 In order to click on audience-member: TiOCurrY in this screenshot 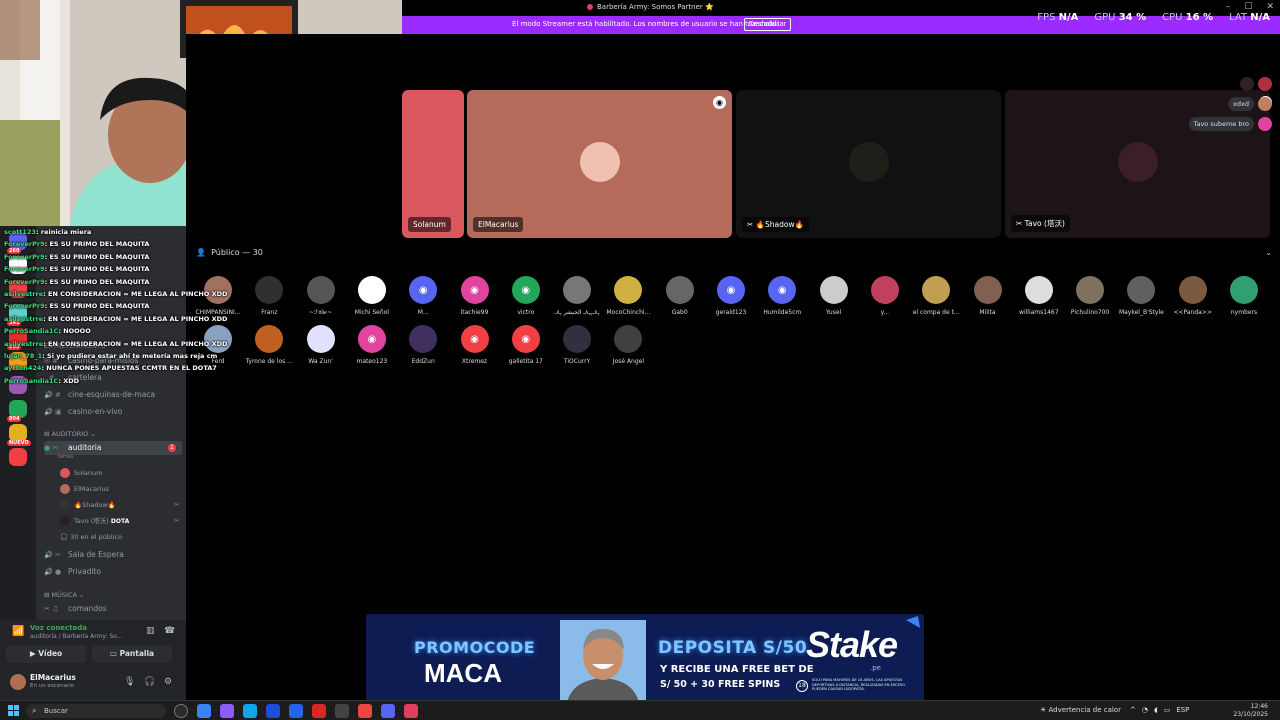, I will do `click(577, 345)`.